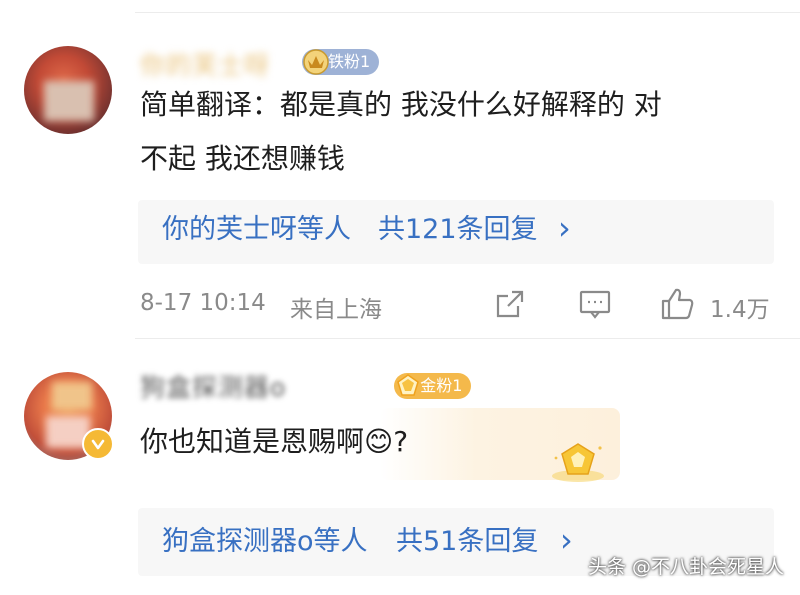  Describe the element at coordinates (578, 462) in the screenshot. I see `star-gem-icon` at that location.